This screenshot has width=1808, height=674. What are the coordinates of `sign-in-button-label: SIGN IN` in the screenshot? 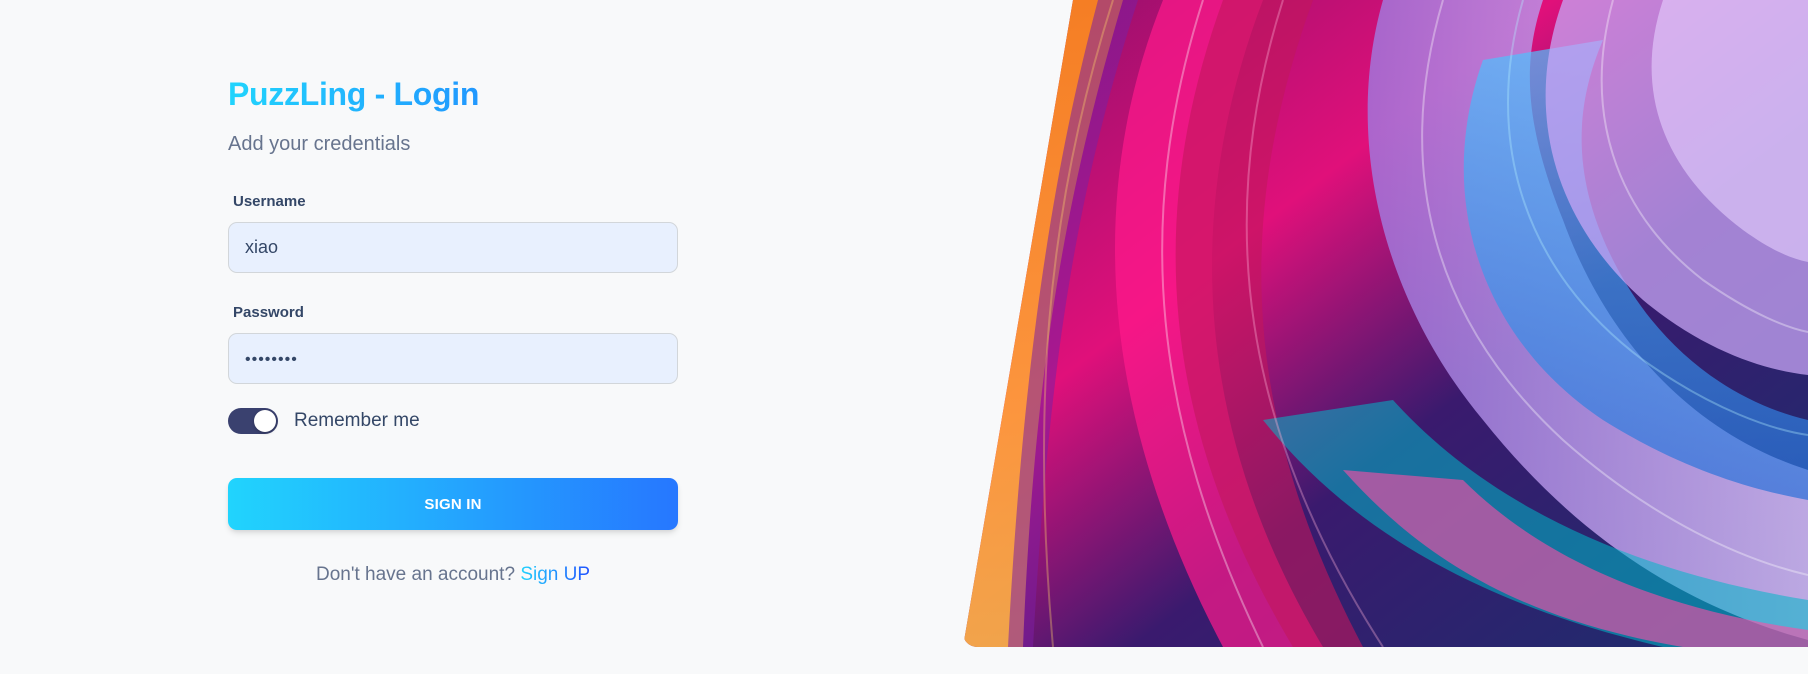 It's located at (453, 504).